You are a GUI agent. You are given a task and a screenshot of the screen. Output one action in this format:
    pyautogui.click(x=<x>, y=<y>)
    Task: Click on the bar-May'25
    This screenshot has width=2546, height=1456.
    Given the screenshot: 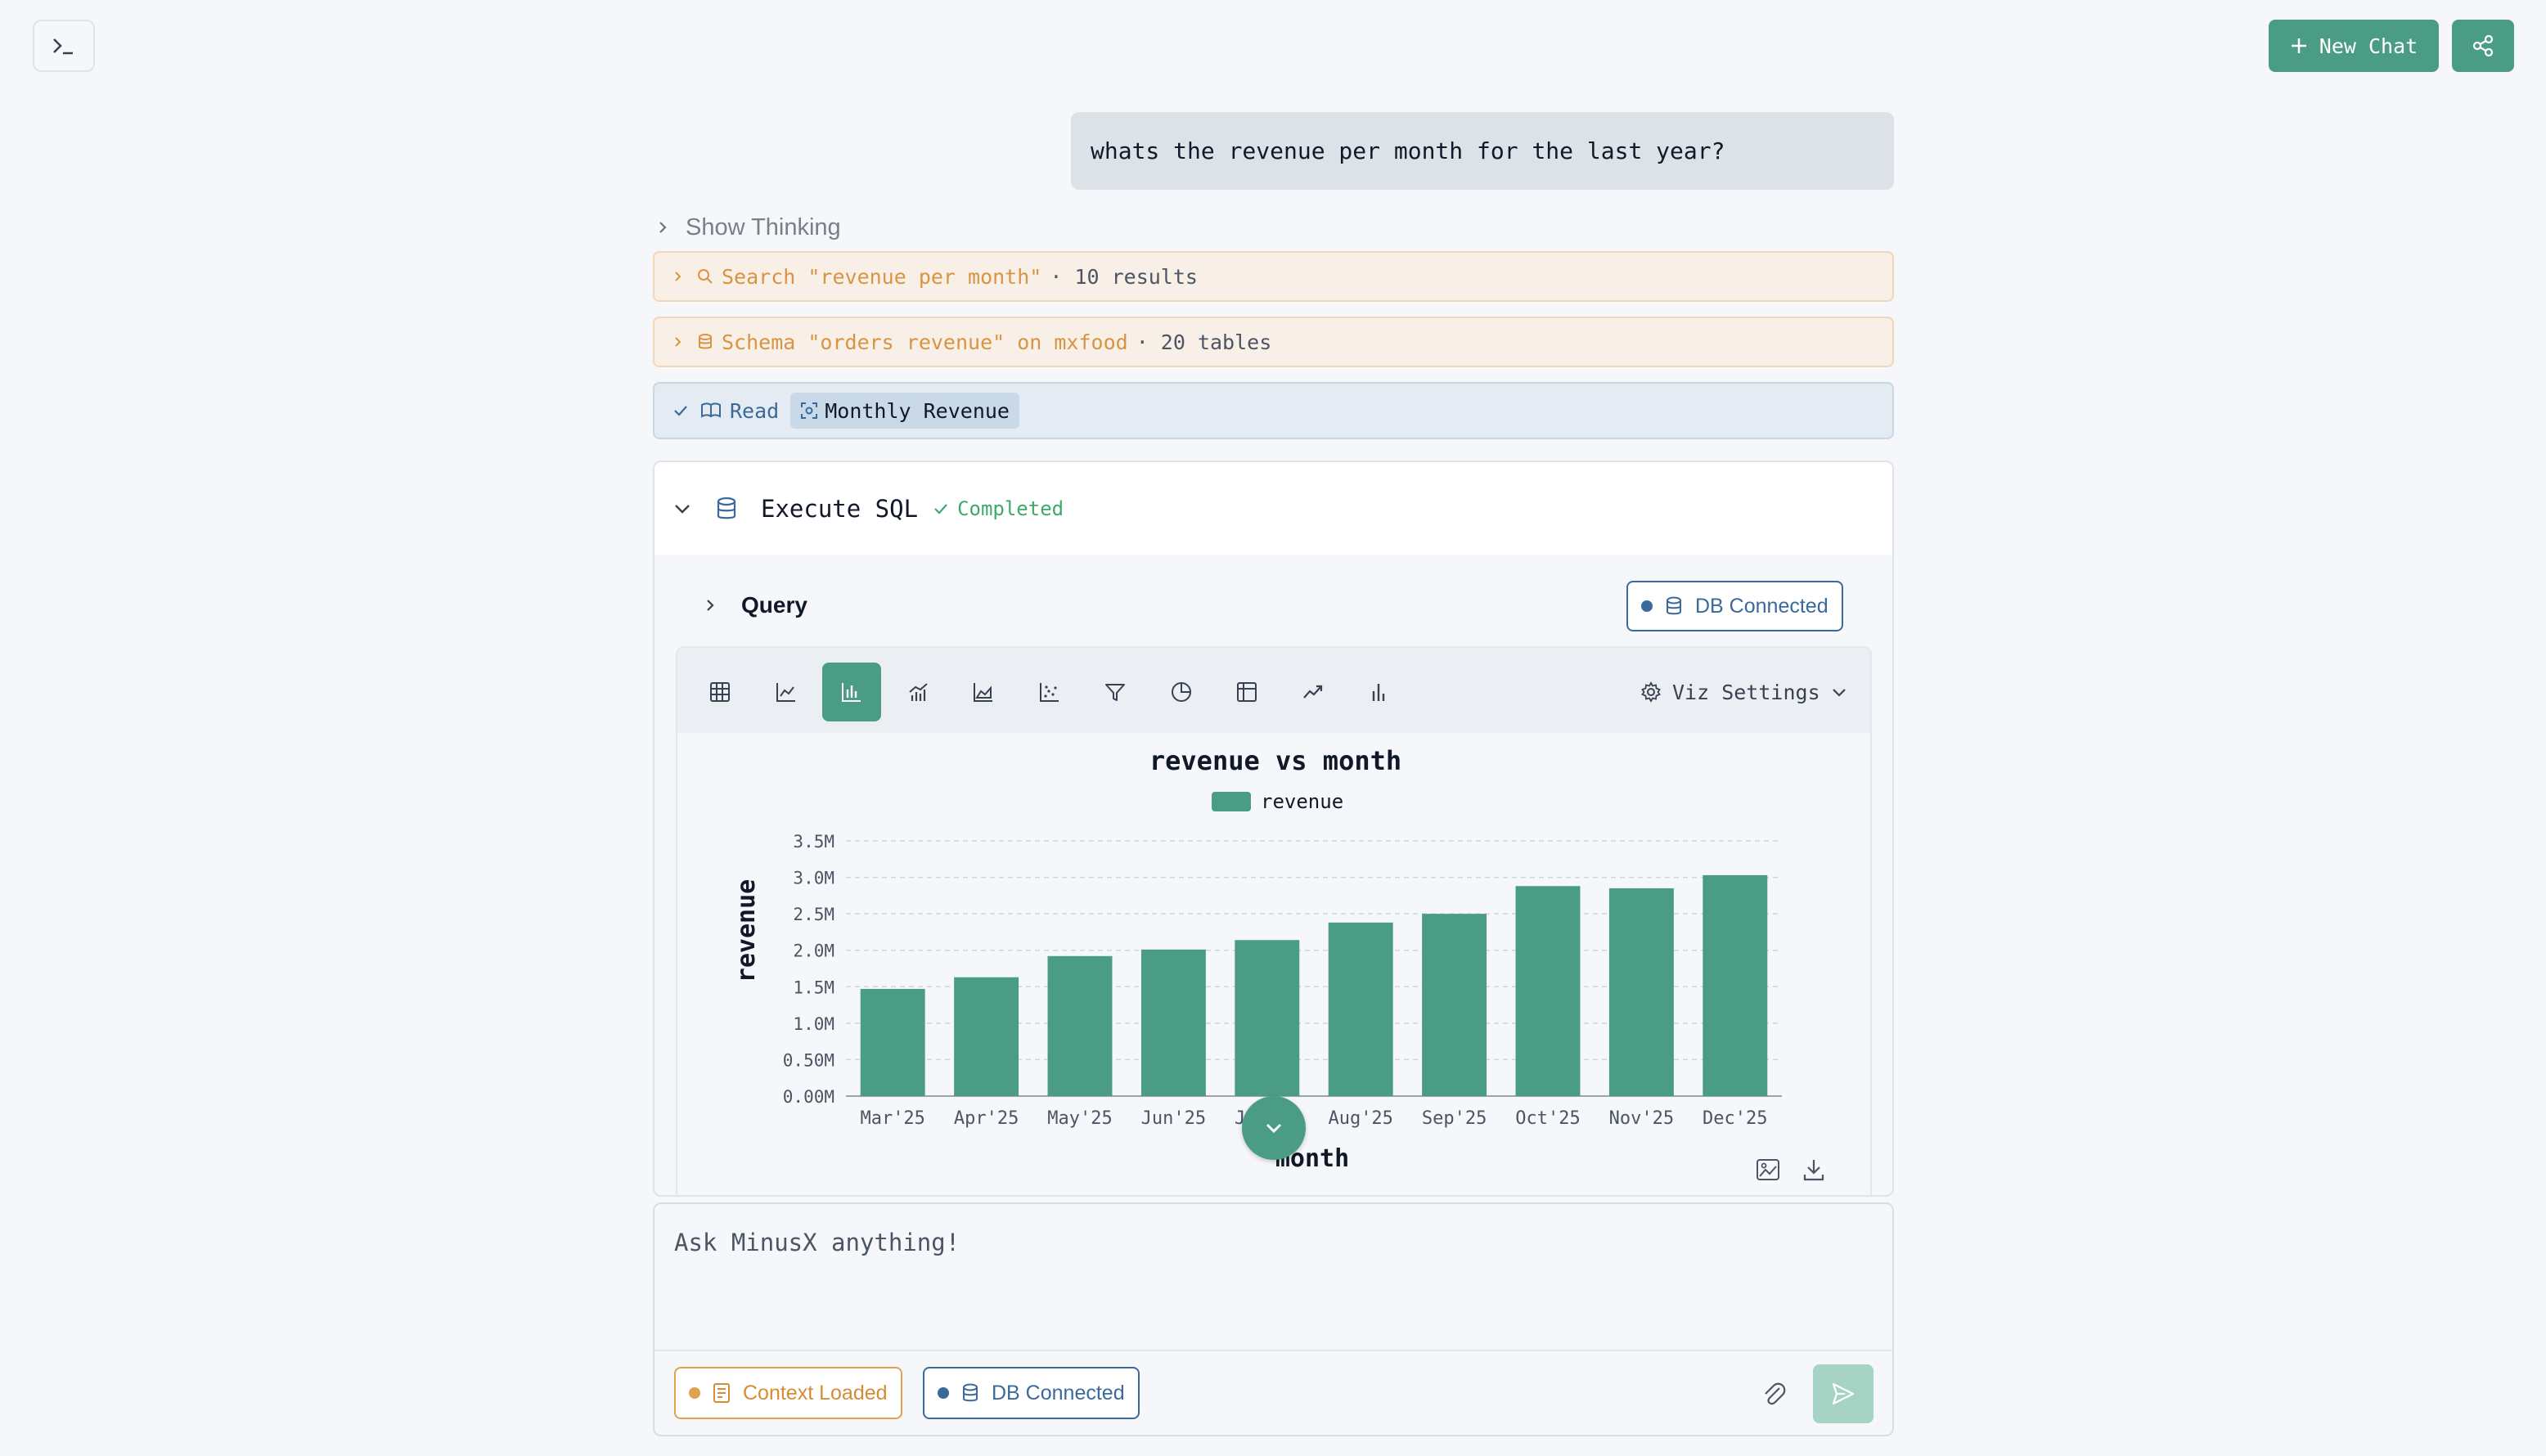 What is the action you would take?
    pyautogui.click(x=1080, y=1025)
    